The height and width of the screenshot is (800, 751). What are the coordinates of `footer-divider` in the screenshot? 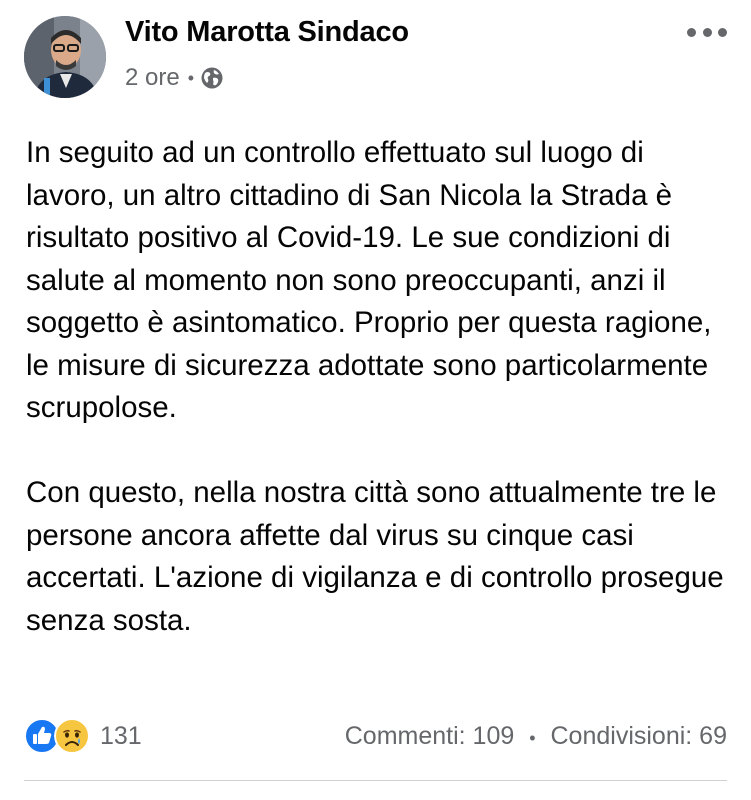 It's located at (375, 780).